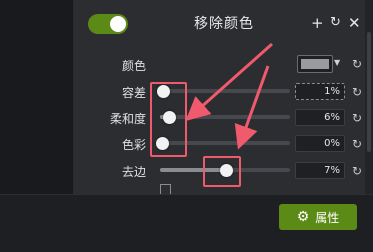 The width and height of the screenshot is (373, 252). I want to click on hue-value: 0%, so click(320, 143).